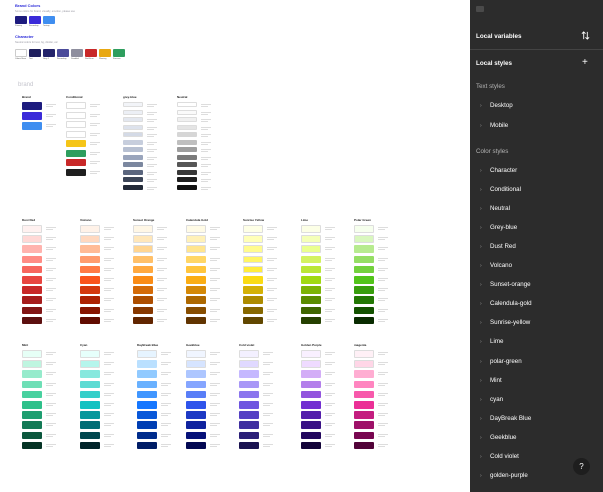 This screenshot has width=603, height=492. Describe the element at coordinates (536, 420) in the screenshot. I see `color-style-group-13: › DayBreak Blue` at that location.